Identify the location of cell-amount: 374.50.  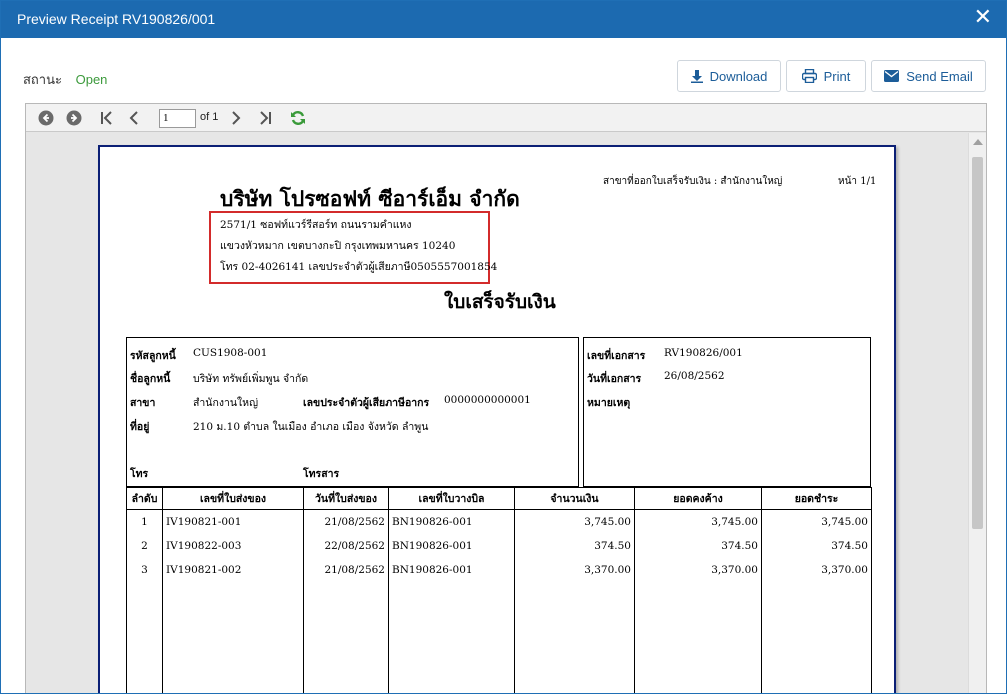
(574, 545).